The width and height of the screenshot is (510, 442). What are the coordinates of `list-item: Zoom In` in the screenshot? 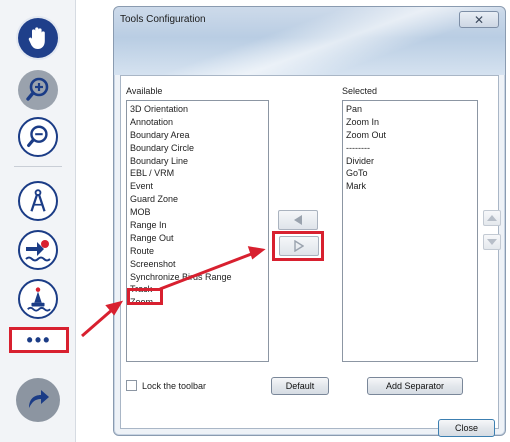 It's located at (410, 122).